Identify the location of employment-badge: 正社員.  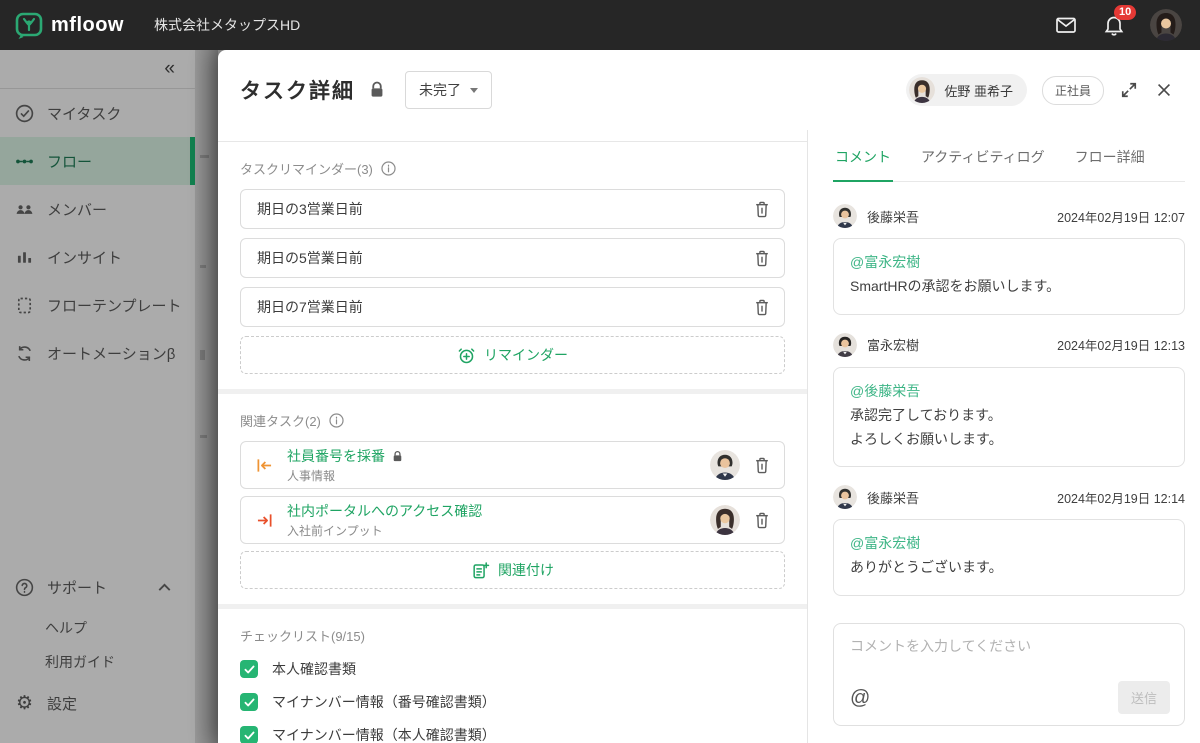
(1072, 90).